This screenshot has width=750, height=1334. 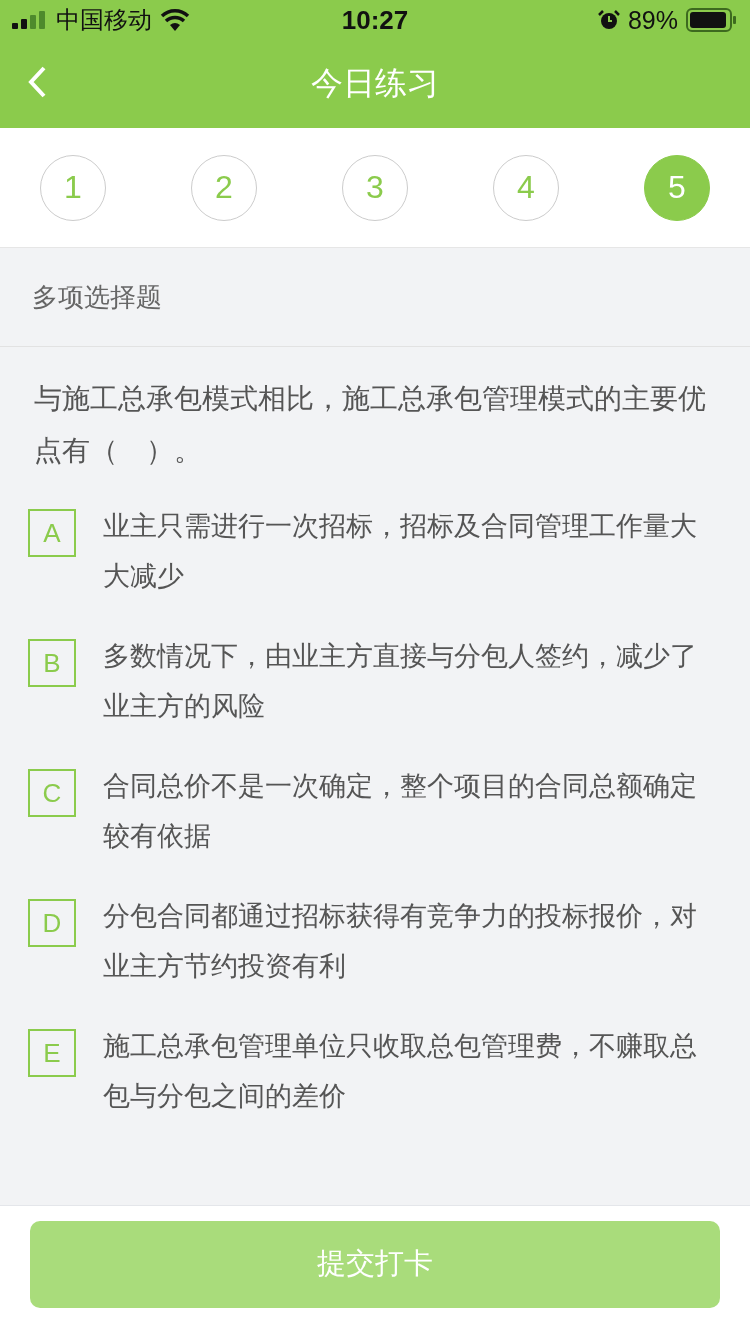 What do you see at coordinates (608, 20) in the screenshot?
I see `alarm-icon` at bounding box center [608, 20].